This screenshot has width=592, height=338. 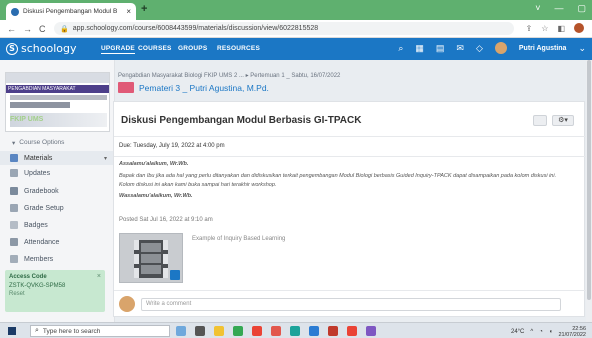 What do you see at coordinates (38, 158) in the screenshot?
I see `sidebar-item-label: Materials` at bounding box center [38, 158].